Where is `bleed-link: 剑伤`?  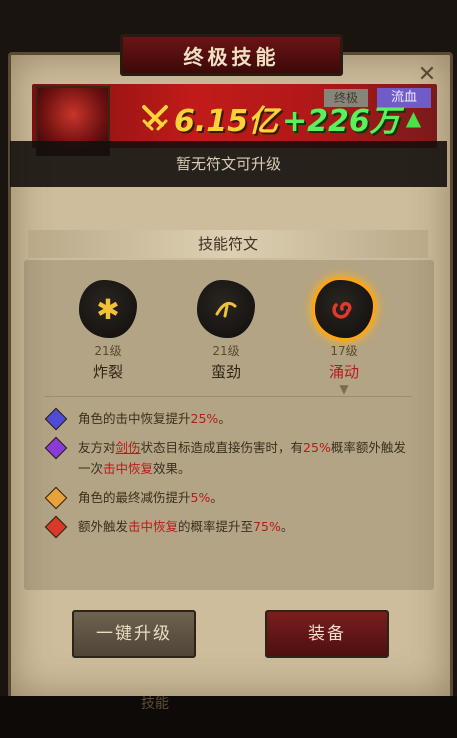 bleed-link: 剑伤 is located at coordinates (128, 447).